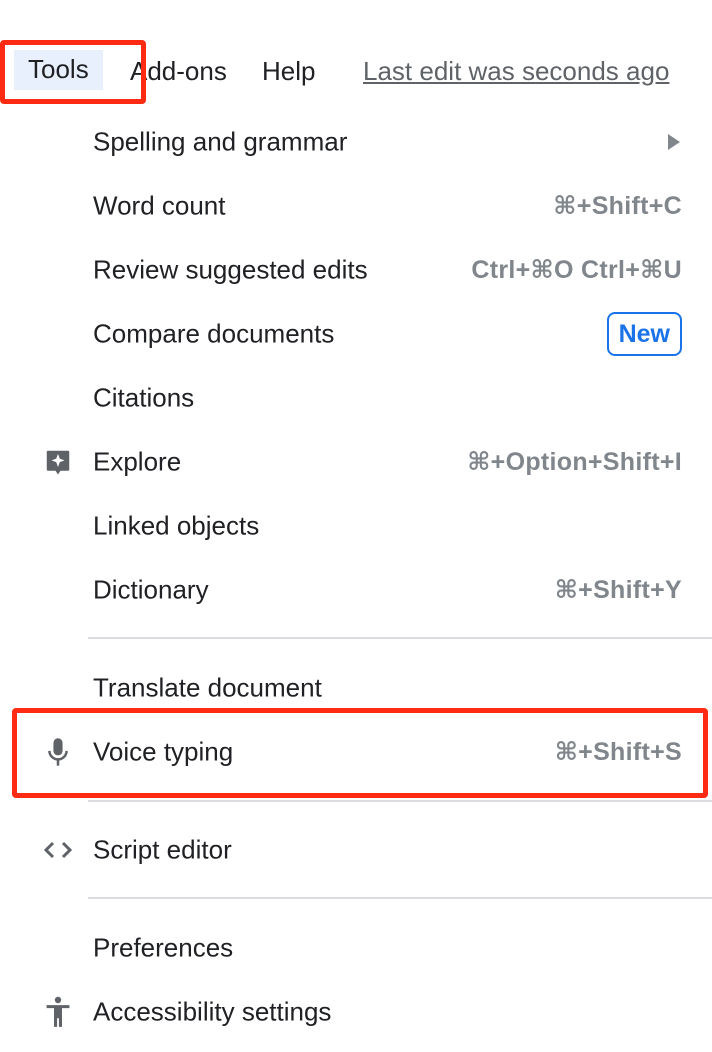 This screenshot has width=712, height=1052. I want to click on menu-item-translate-document: Translate document, so click(356, 688).